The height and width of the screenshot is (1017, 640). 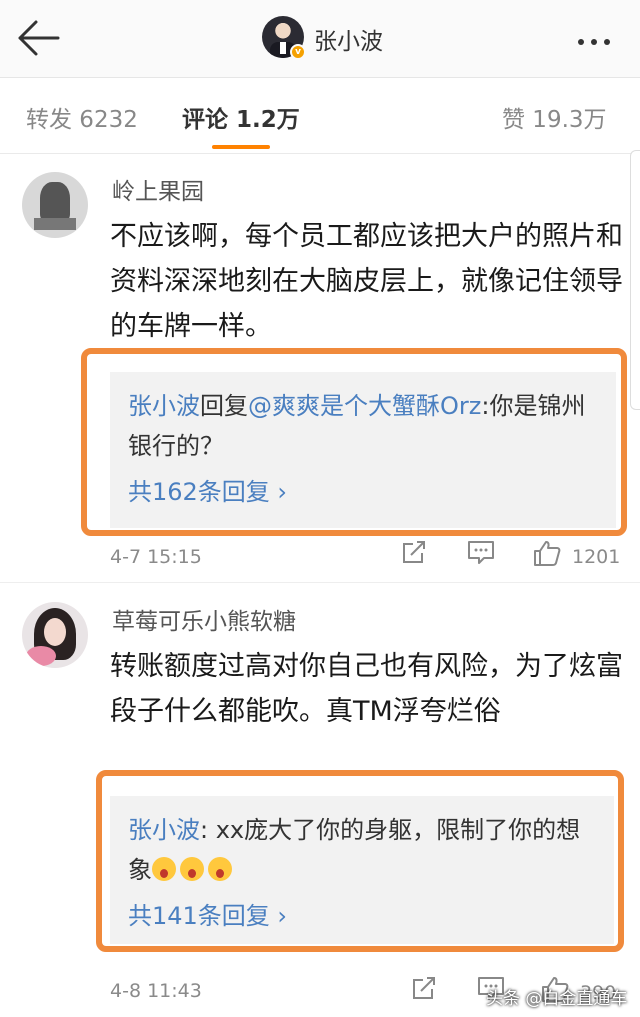 What do you see at coordinates (557, 999) in the screenshot?
I see `watermark: 头条 @白金直通车` at bounding box center [557, 999].